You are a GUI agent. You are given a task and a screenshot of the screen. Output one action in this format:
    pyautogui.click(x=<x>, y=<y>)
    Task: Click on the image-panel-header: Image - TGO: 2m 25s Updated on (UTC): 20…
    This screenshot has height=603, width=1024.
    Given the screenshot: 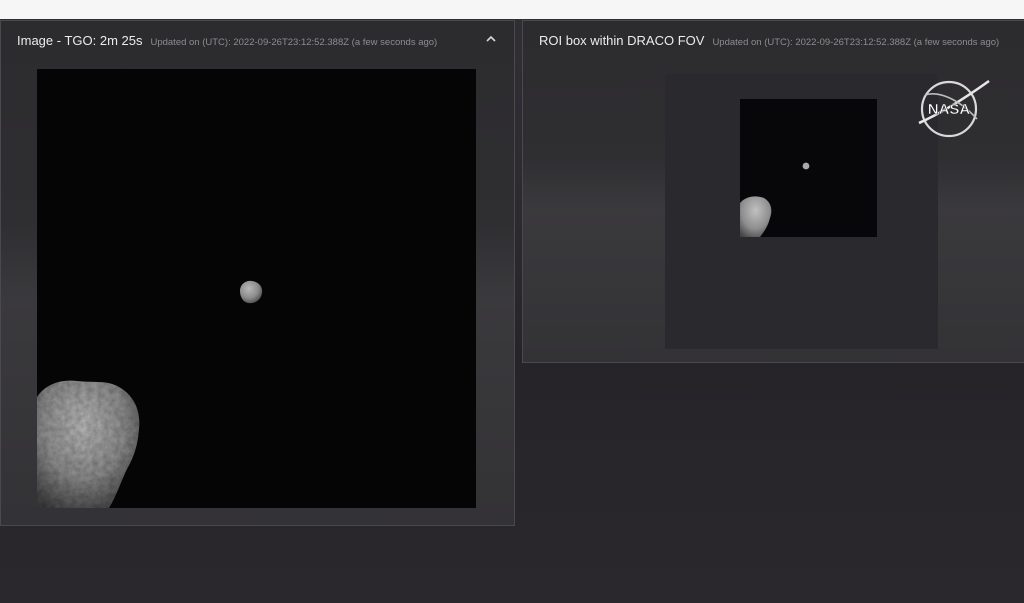 What is the action you would take?
    pyautogui.click(x=257, y=43)
    